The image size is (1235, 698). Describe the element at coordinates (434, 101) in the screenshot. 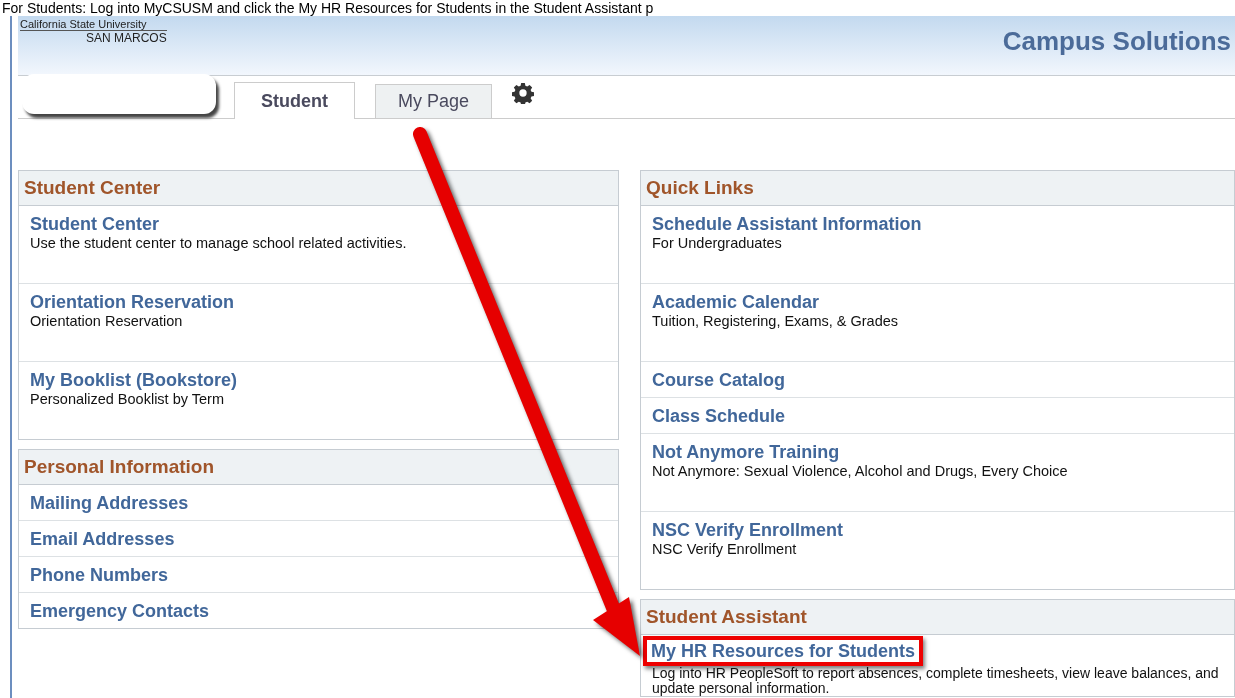

I see `tab: My Page` at that location.